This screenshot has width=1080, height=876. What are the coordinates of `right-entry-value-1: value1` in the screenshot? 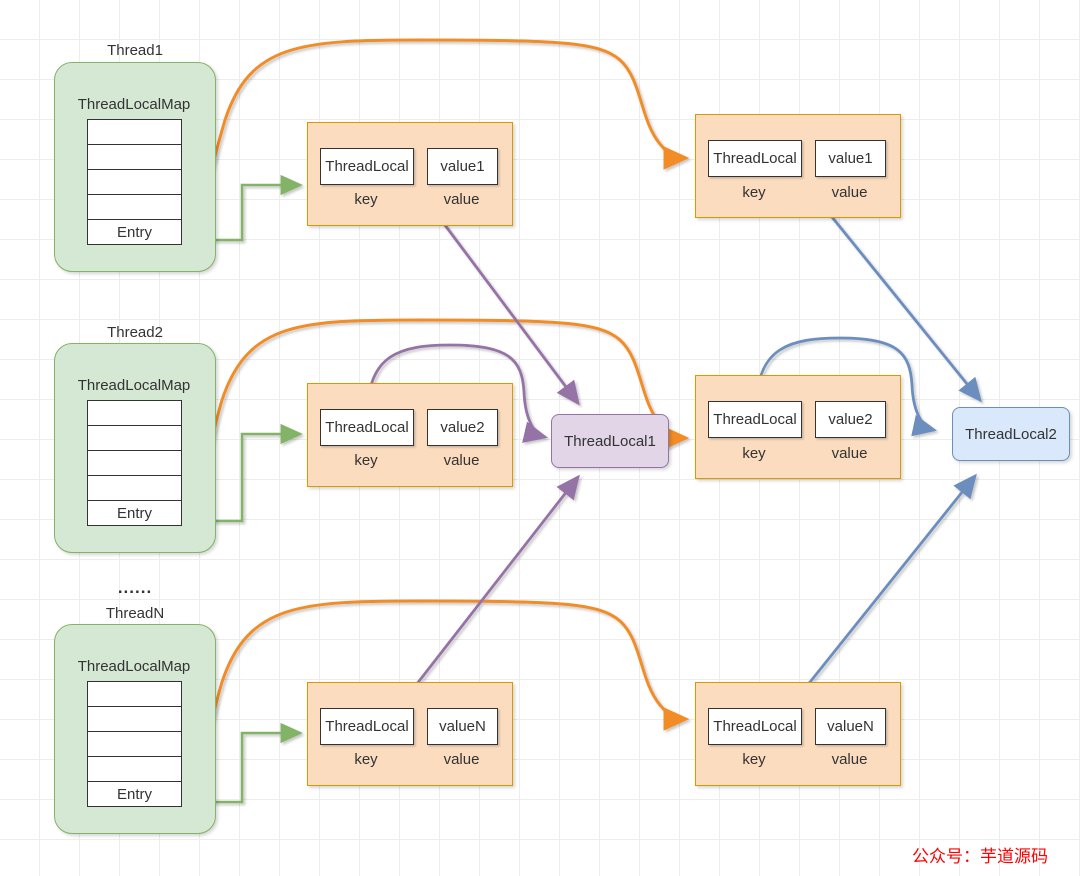 It's located at (850, 158).